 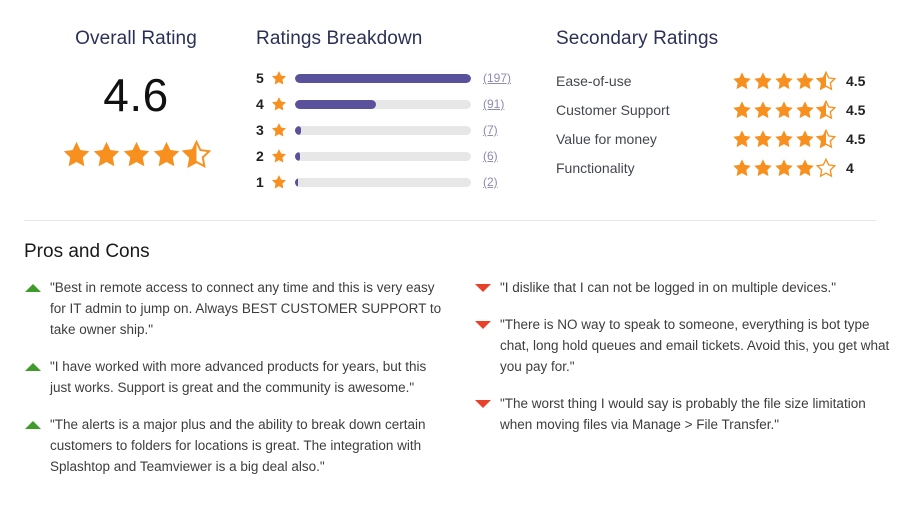 I want to click on breakdown-star-level: 5, so click(x=260, y=78).